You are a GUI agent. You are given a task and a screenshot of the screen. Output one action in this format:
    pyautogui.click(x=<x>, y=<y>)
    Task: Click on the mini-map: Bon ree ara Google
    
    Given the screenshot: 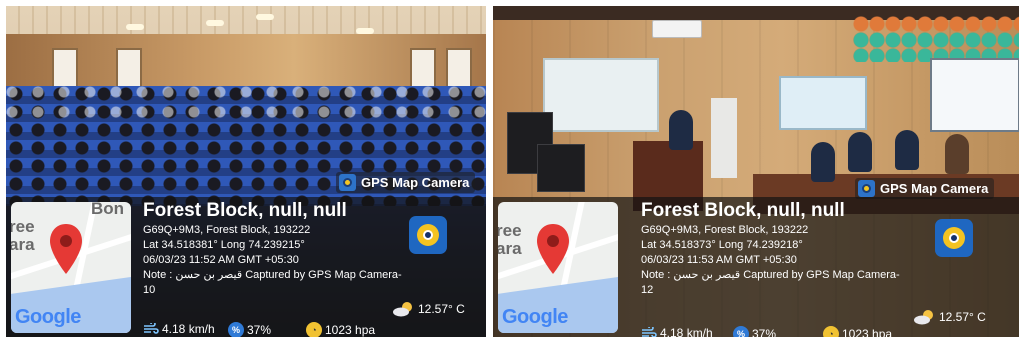 What is the action you would take?
    pyautogui.click(x=71, y=267)
    